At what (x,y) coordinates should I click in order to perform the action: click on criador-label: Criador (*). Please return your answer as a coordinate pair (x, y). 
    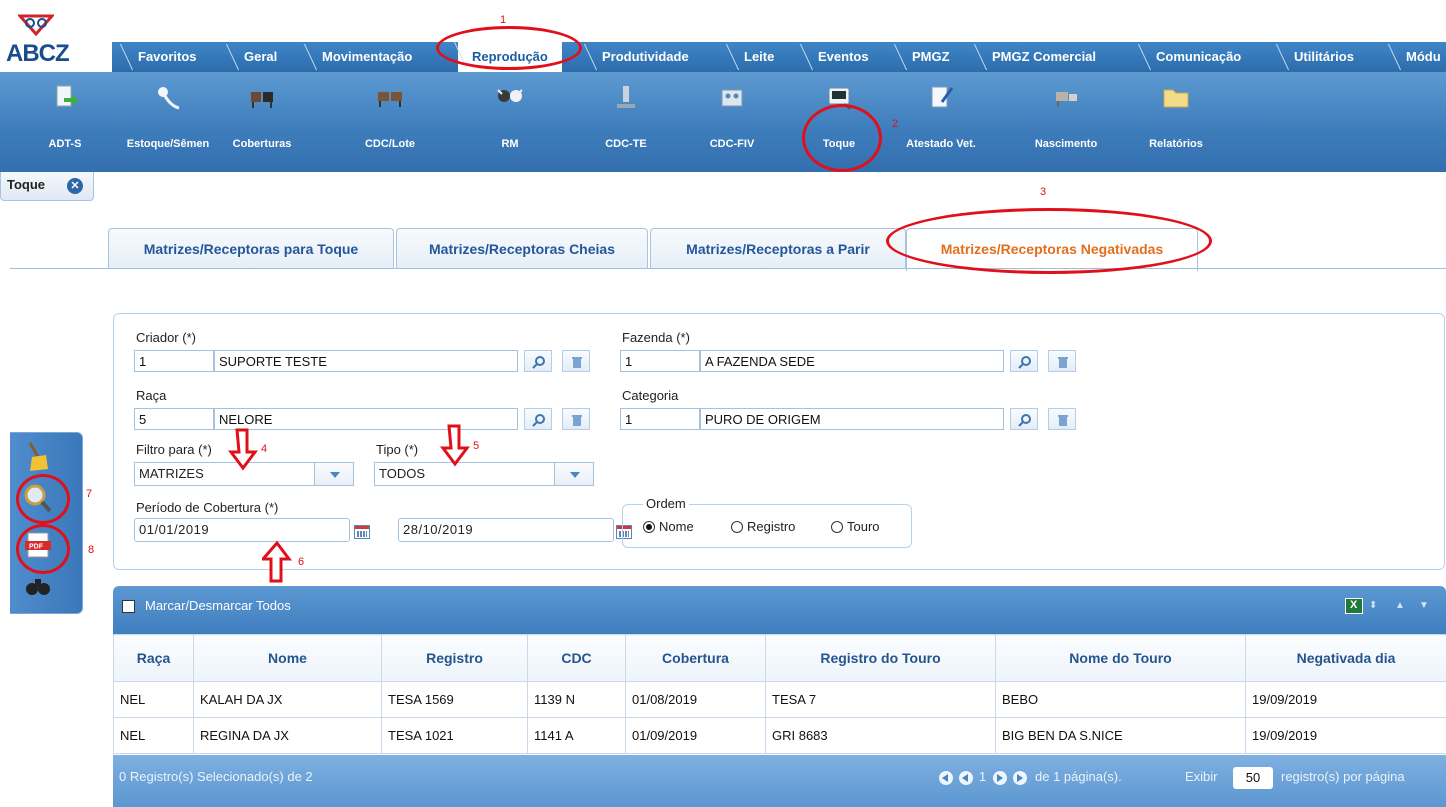
    Looking at the image, I should click on (166, 337).